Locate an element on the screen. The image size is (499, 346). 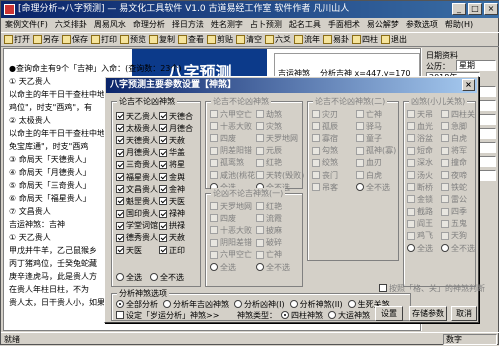
close-button: × is located at coordinates (491, 9).